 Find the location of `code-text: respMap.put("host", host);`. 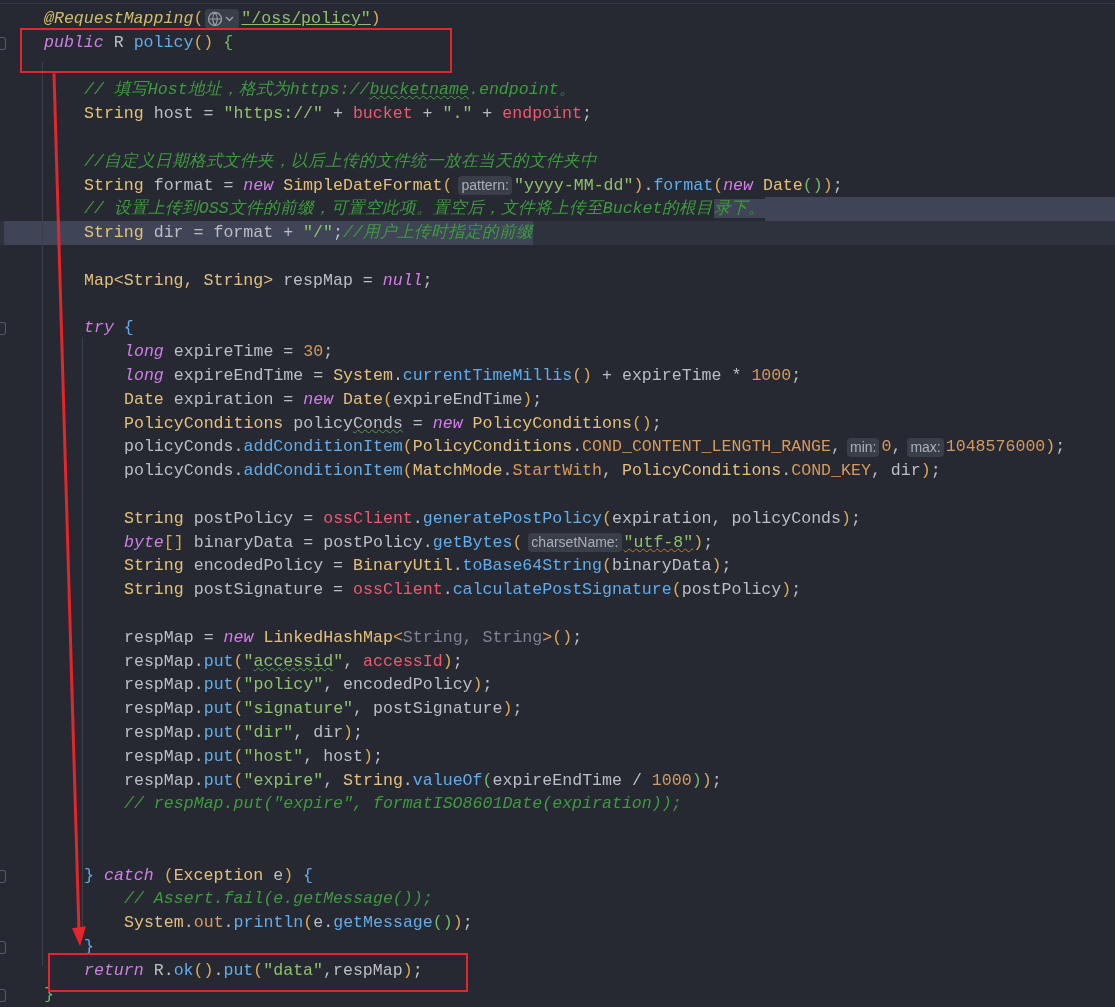

code-text: respMap.put("host", host); is located at coordinates (253, 756).